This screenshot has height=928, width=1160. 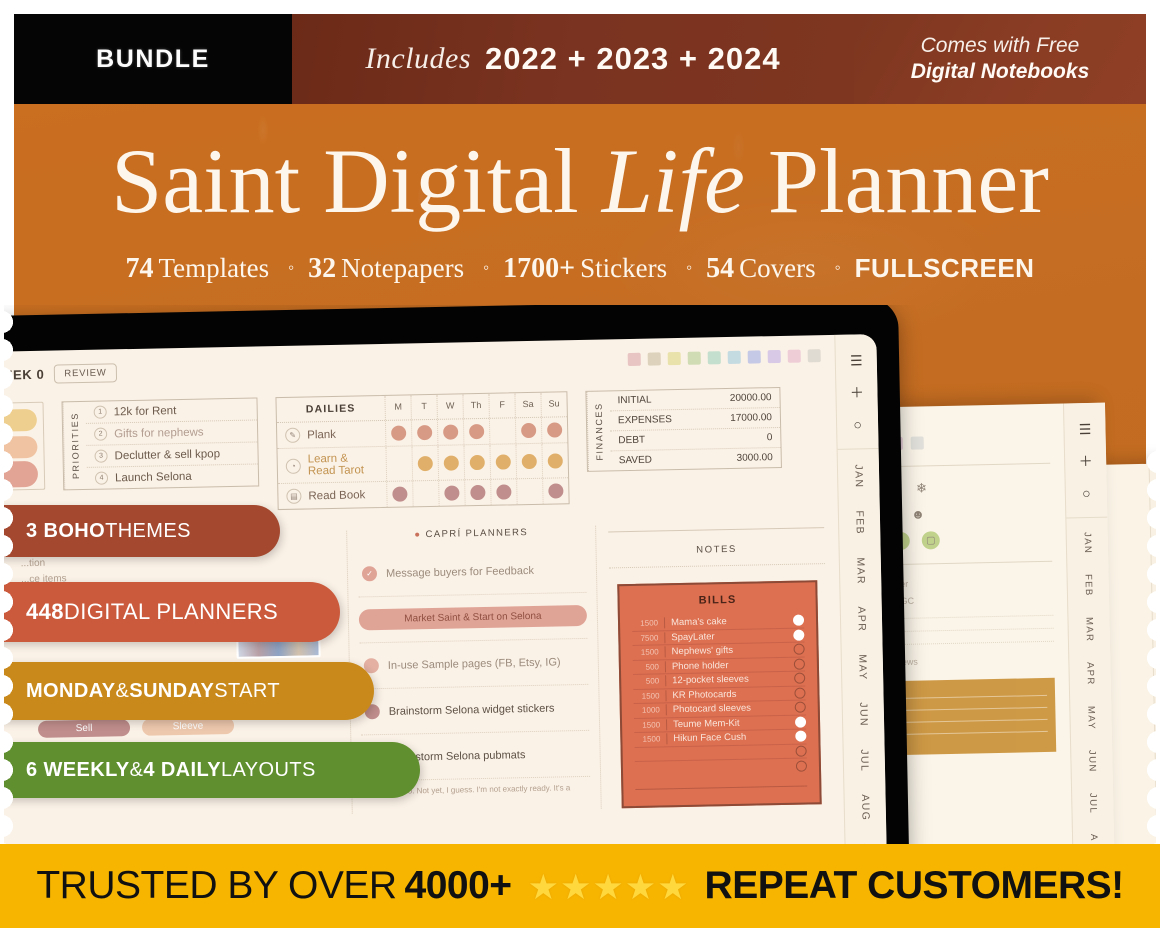 I want to click on pill-4-bold: 6 WEEKLY, so click(x=78, y=769).